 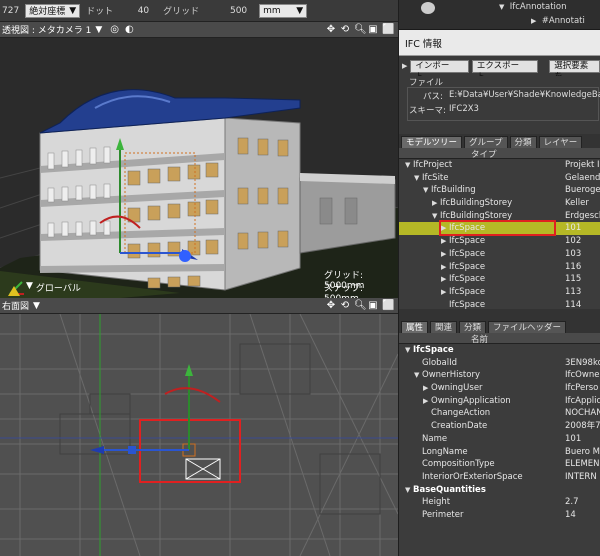 What do you see at coordinates (560, 142) in the screenshot?
I see `tab-layer: レイヤー` at bounding box center [560, 142].